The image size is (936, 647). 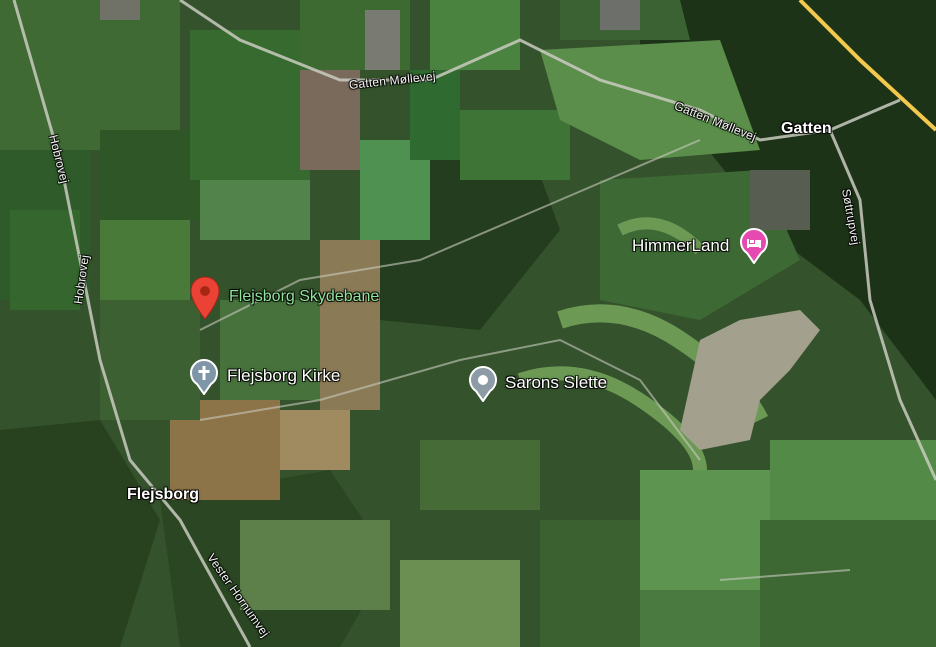 What do you see at coordinates (680, 246) in the screenshot?
I see `poi-label-himmerland: HimmerLand` at bounding box center [680, 246].